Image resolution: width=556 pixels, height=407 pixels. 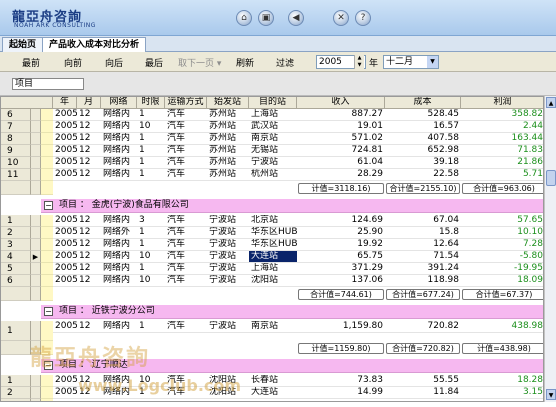 I want to click on table-row: 11 2005 12 网络内 1 汽车 苏州站 杭州站 28.29 22.58 5.71, so click(x=272, y=175).